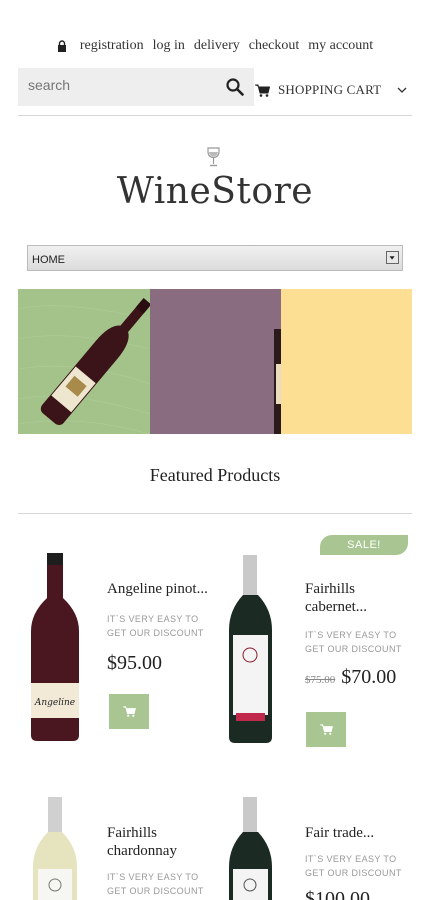  What do you see at coordinates (112, 46) in the screenshot?
I see `registration-link: registration` at bounding box center [112, 46].